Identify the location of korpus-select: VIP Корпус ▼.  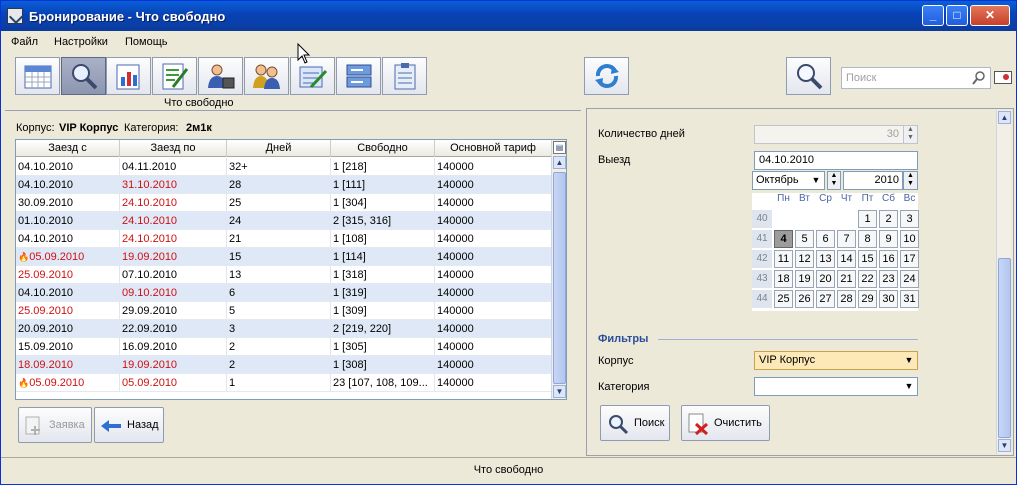
(836, 360).